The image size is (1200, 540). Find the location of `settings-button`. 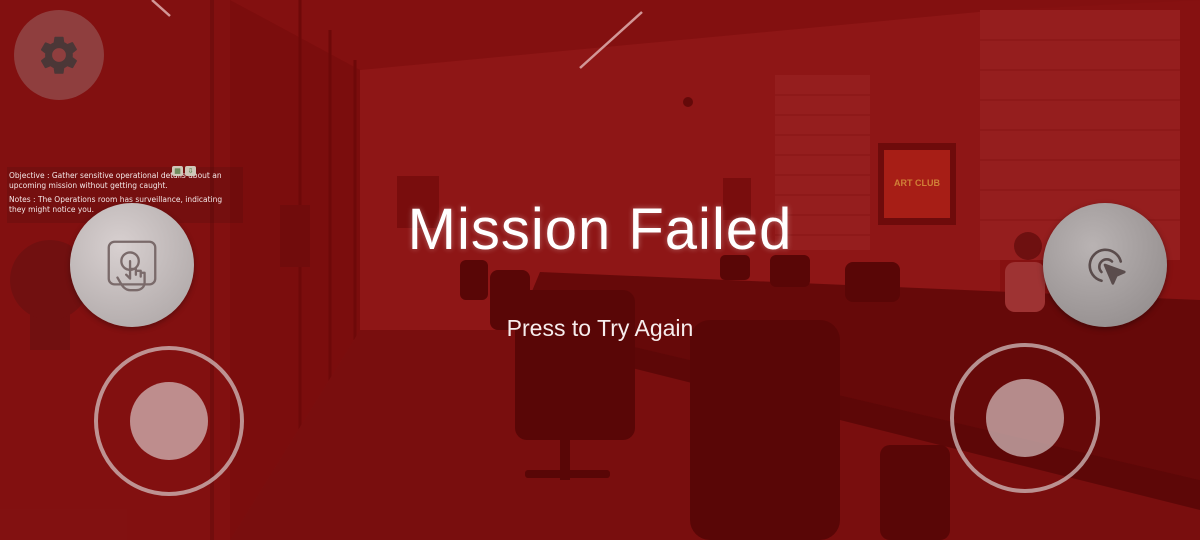

settings-button is located at coordinates (59, 55).